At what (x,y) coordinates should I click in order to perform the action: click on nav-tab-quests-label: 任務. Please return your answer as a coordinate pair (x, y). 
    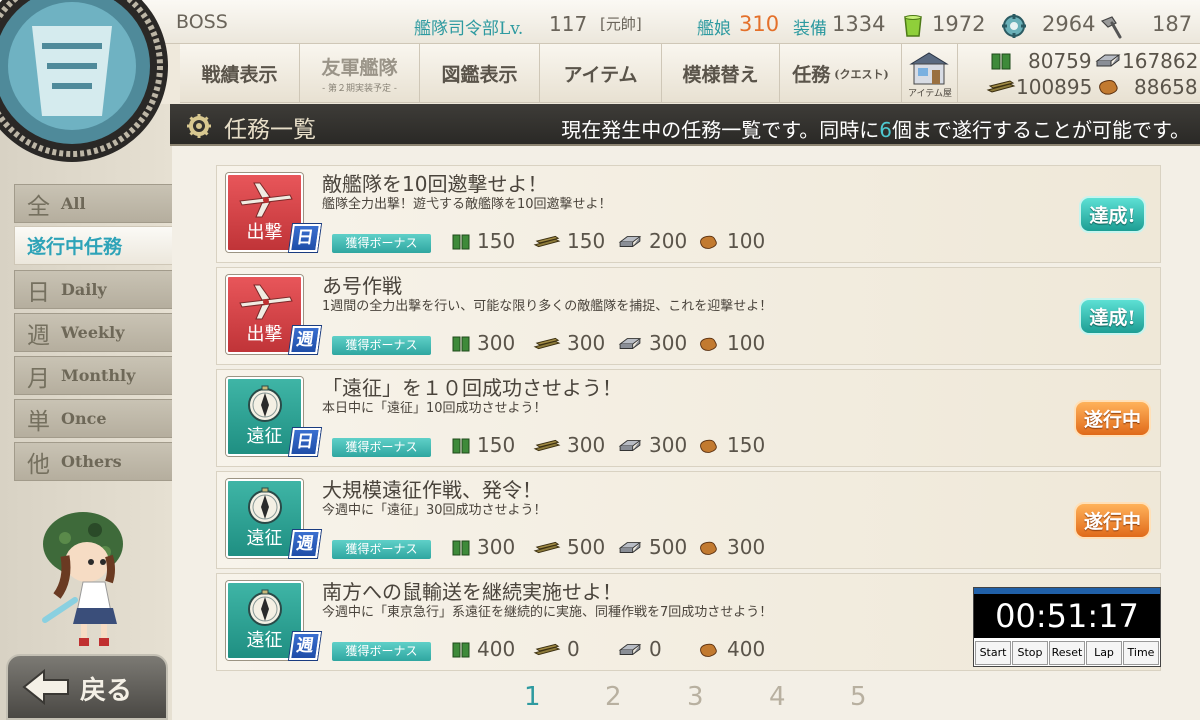
    Looking at the image, I should click on (811, 75).